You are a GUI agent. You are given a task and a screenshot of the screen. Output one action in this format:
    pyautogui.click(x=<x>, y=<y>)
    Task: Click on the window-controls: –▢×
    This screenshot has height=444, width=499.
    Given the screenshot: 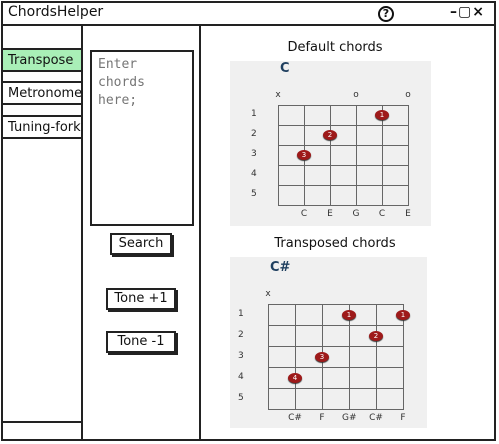 What is the action you would take?
    pyautogui.click(x=467, y=12)
    